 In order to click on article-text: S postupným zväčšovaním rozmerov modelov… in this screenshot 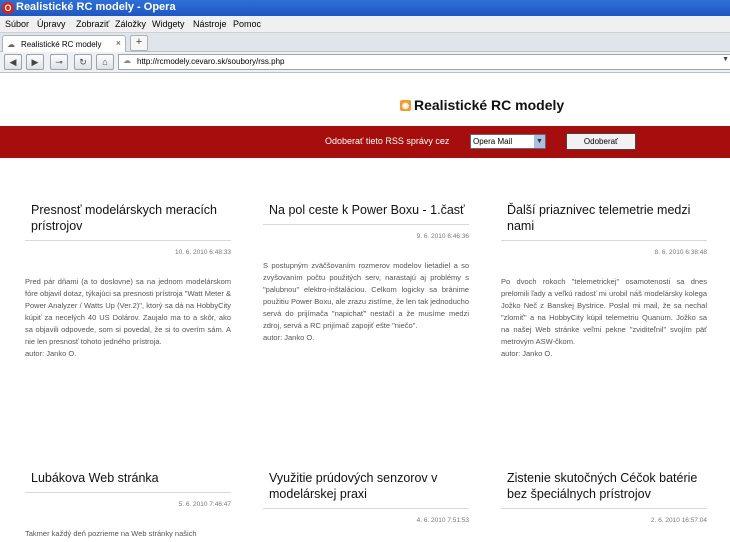, I will do `click(366, 295)`.